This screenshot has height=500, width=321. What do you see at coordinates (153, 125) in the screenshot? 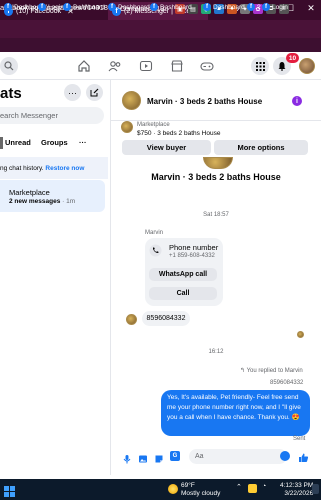
I see `marketplace-label: Marketplace` at bounding box center [153, 125].